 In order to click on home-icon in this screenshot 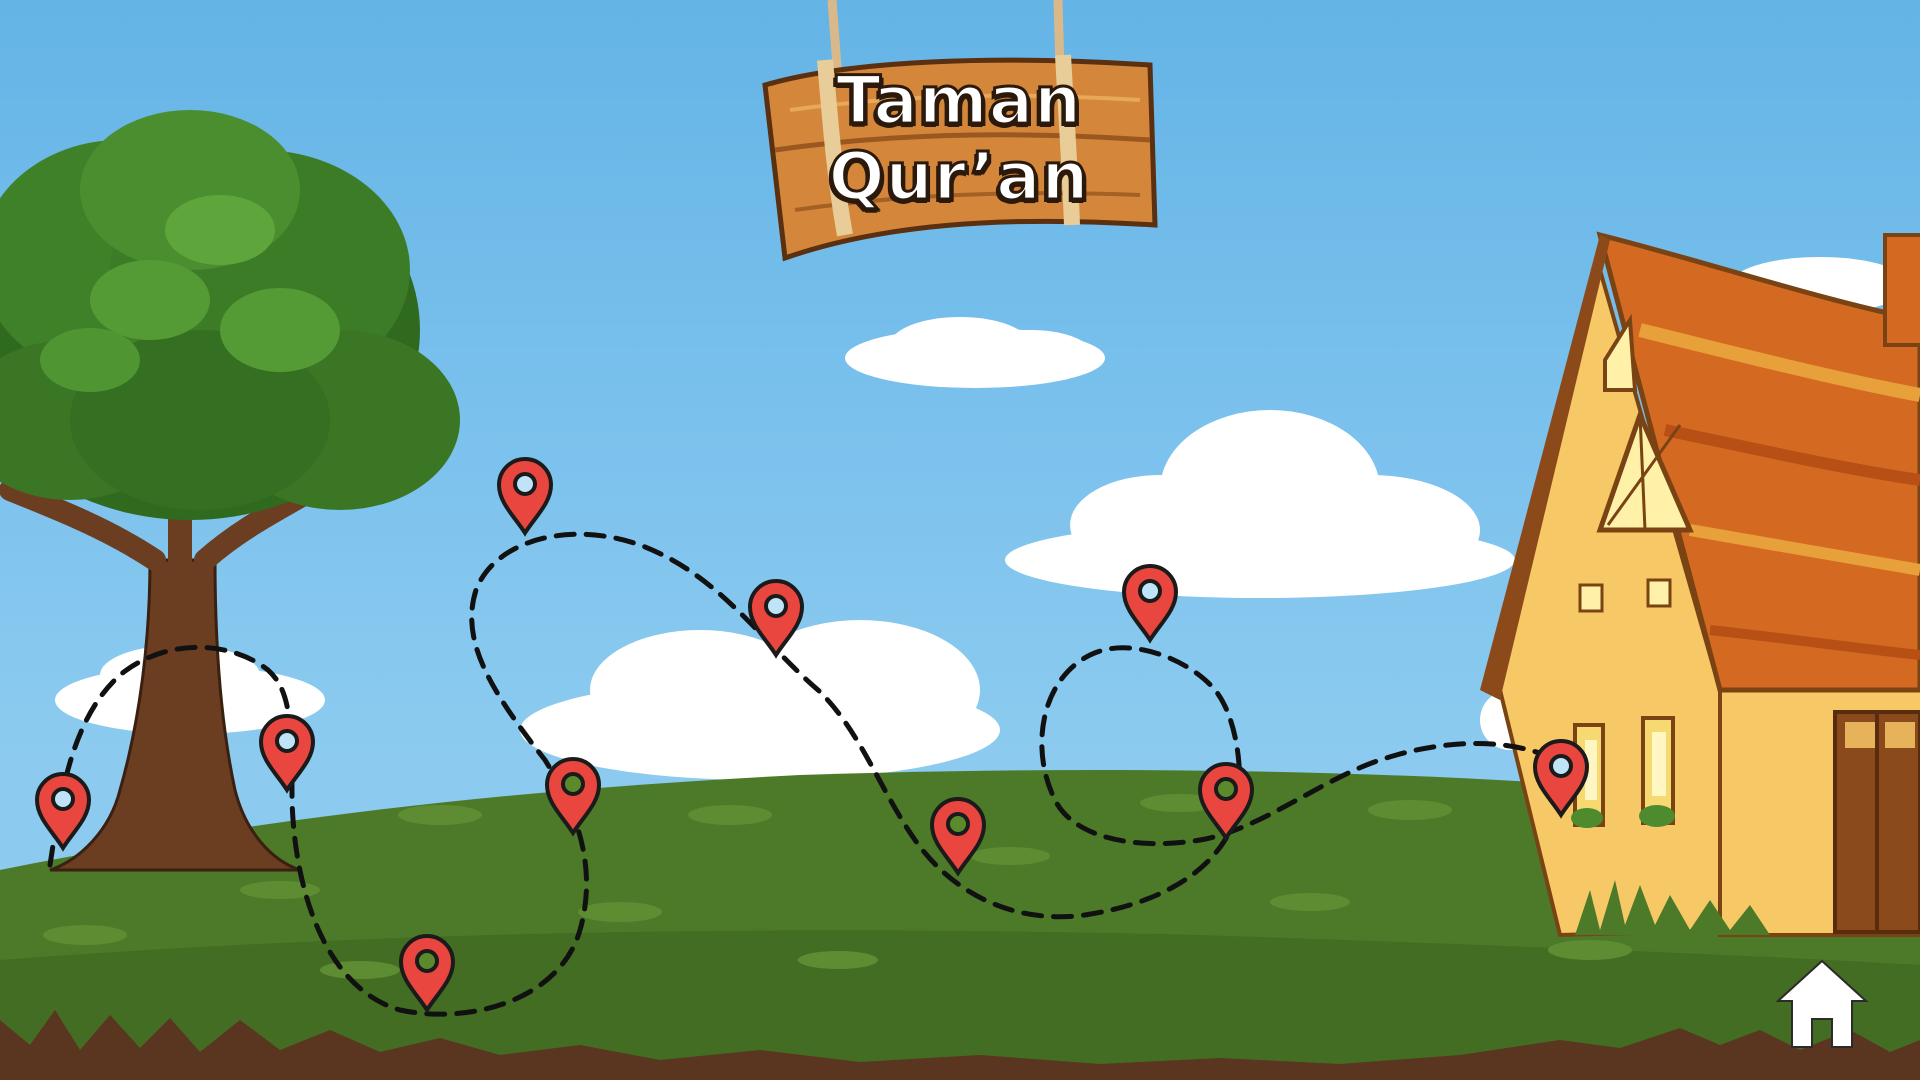, I will do `click(1822, 1003)`.